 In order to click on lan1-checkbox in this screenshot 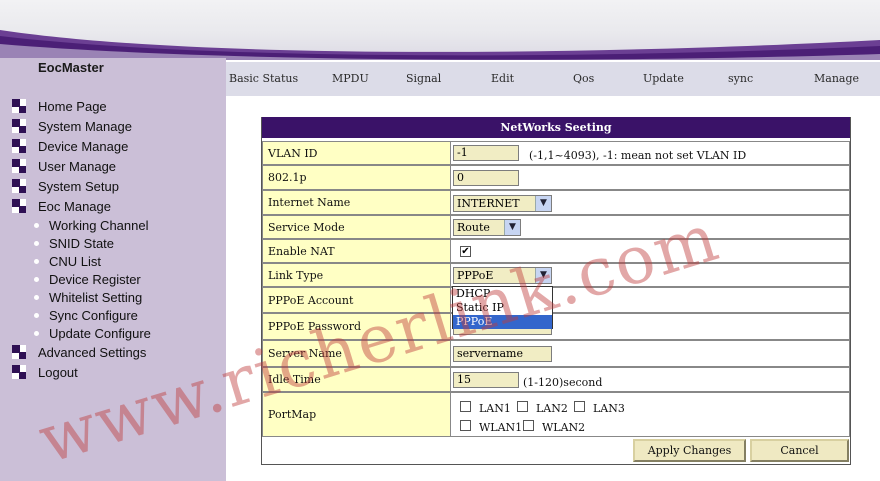, I will do `click(465, 406)`.